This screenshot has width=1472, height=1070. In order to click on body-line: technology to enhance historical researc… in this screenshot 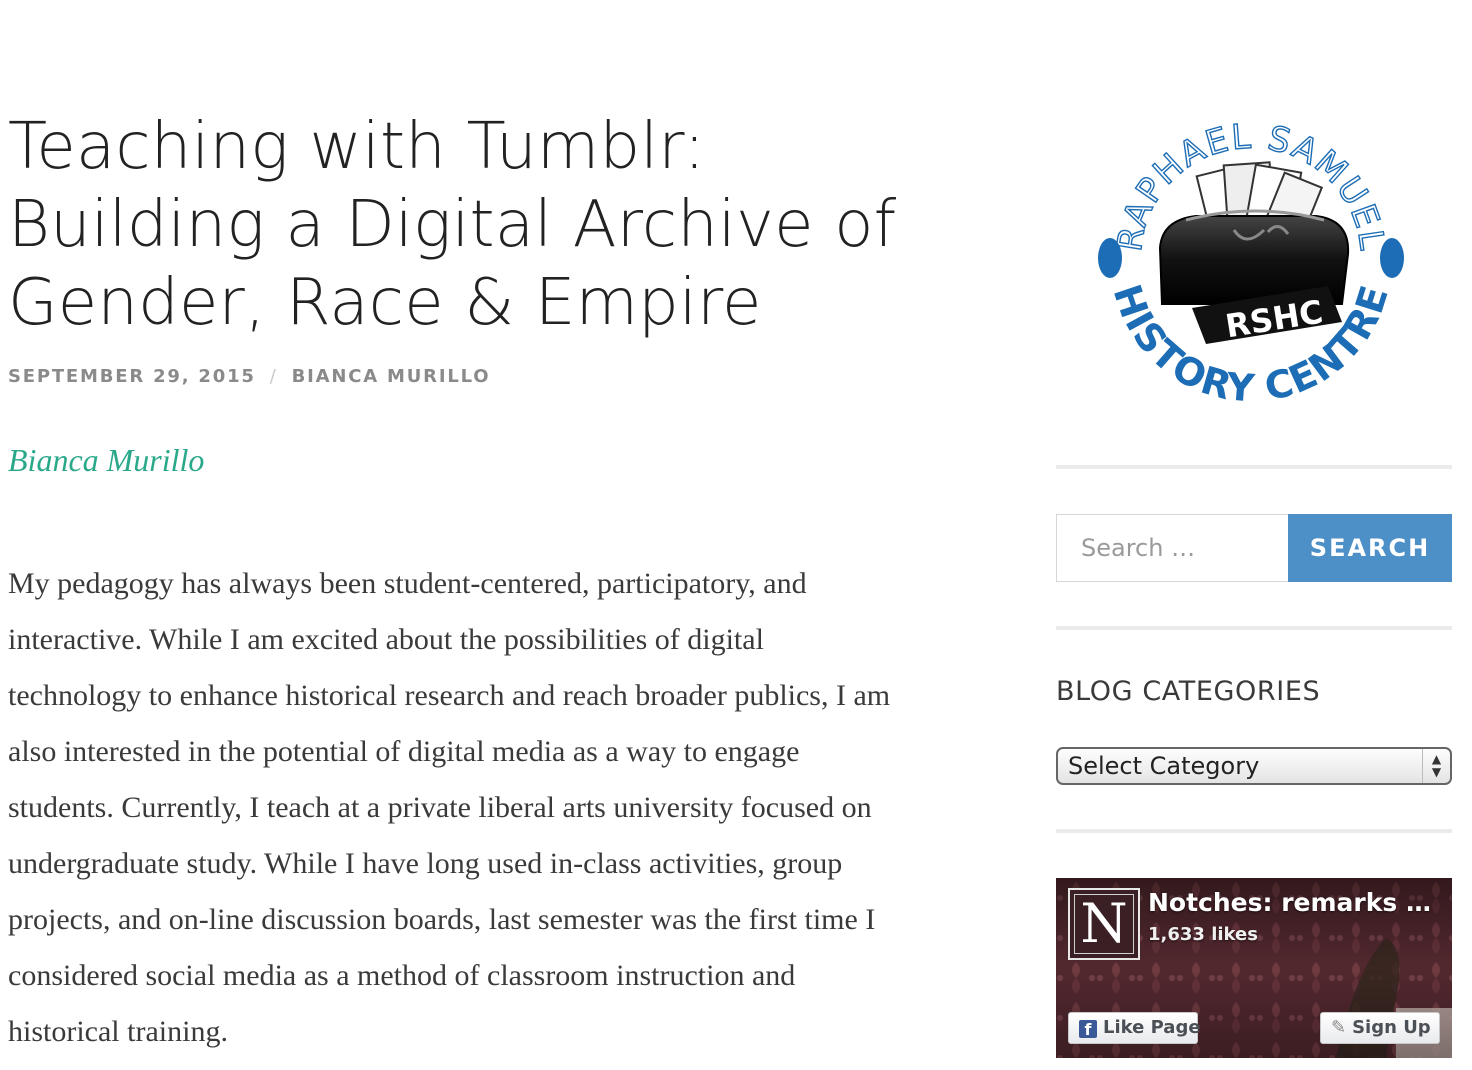, I will do `click(449, 695)`.